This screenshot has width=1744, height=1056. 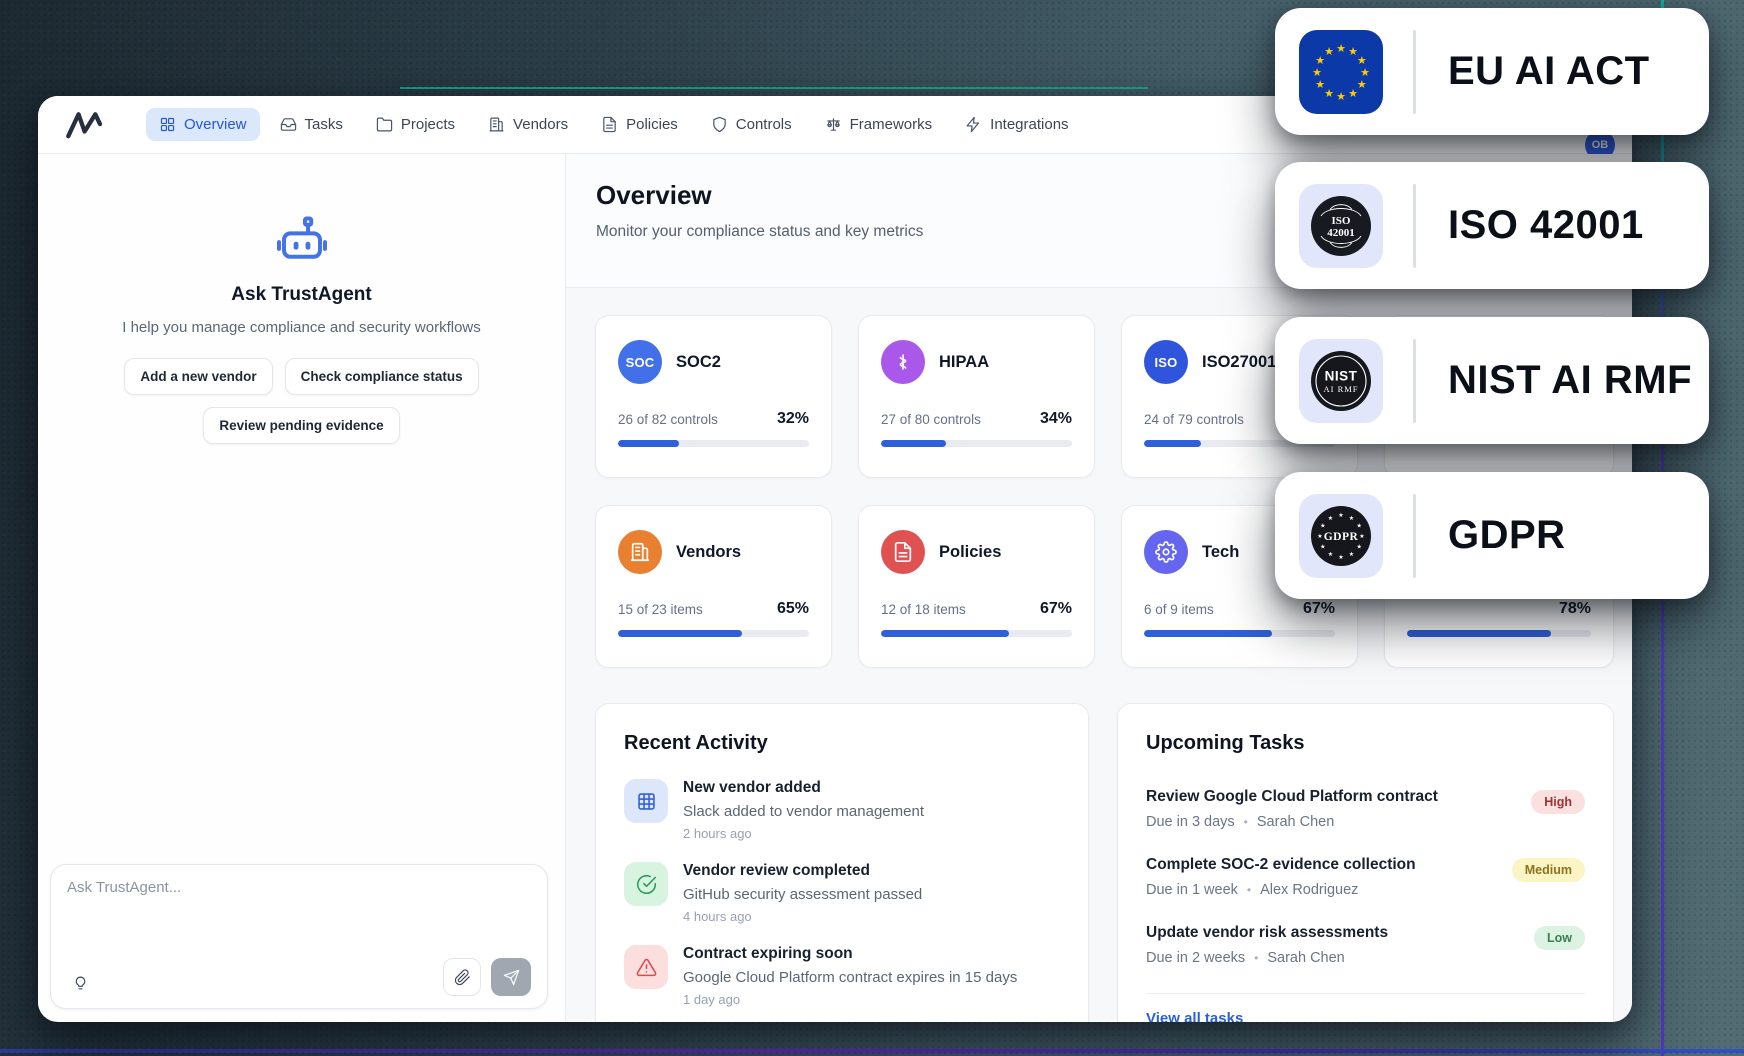 What do you see at coordinates (719, 124) in the screenshot?
I see `shield-icon` at bounding box center [719, 124].